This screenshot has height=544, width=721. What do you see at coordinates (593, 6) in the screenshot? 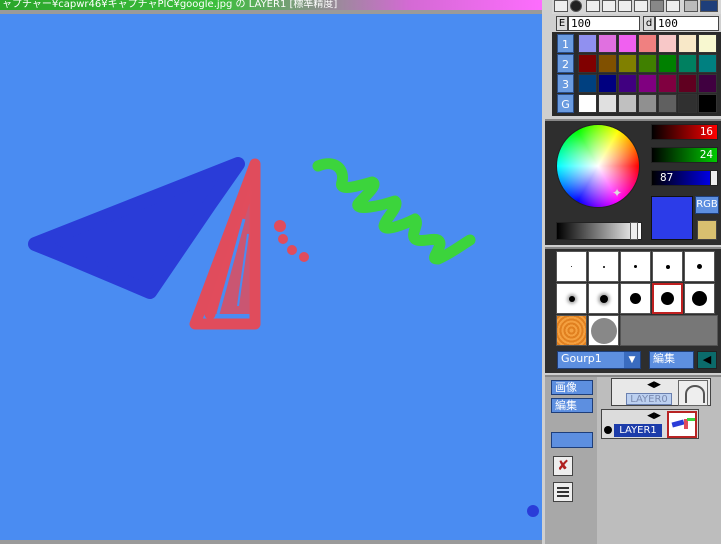
I see `airbrush-tool-icon` at bounding box center [593, 6].